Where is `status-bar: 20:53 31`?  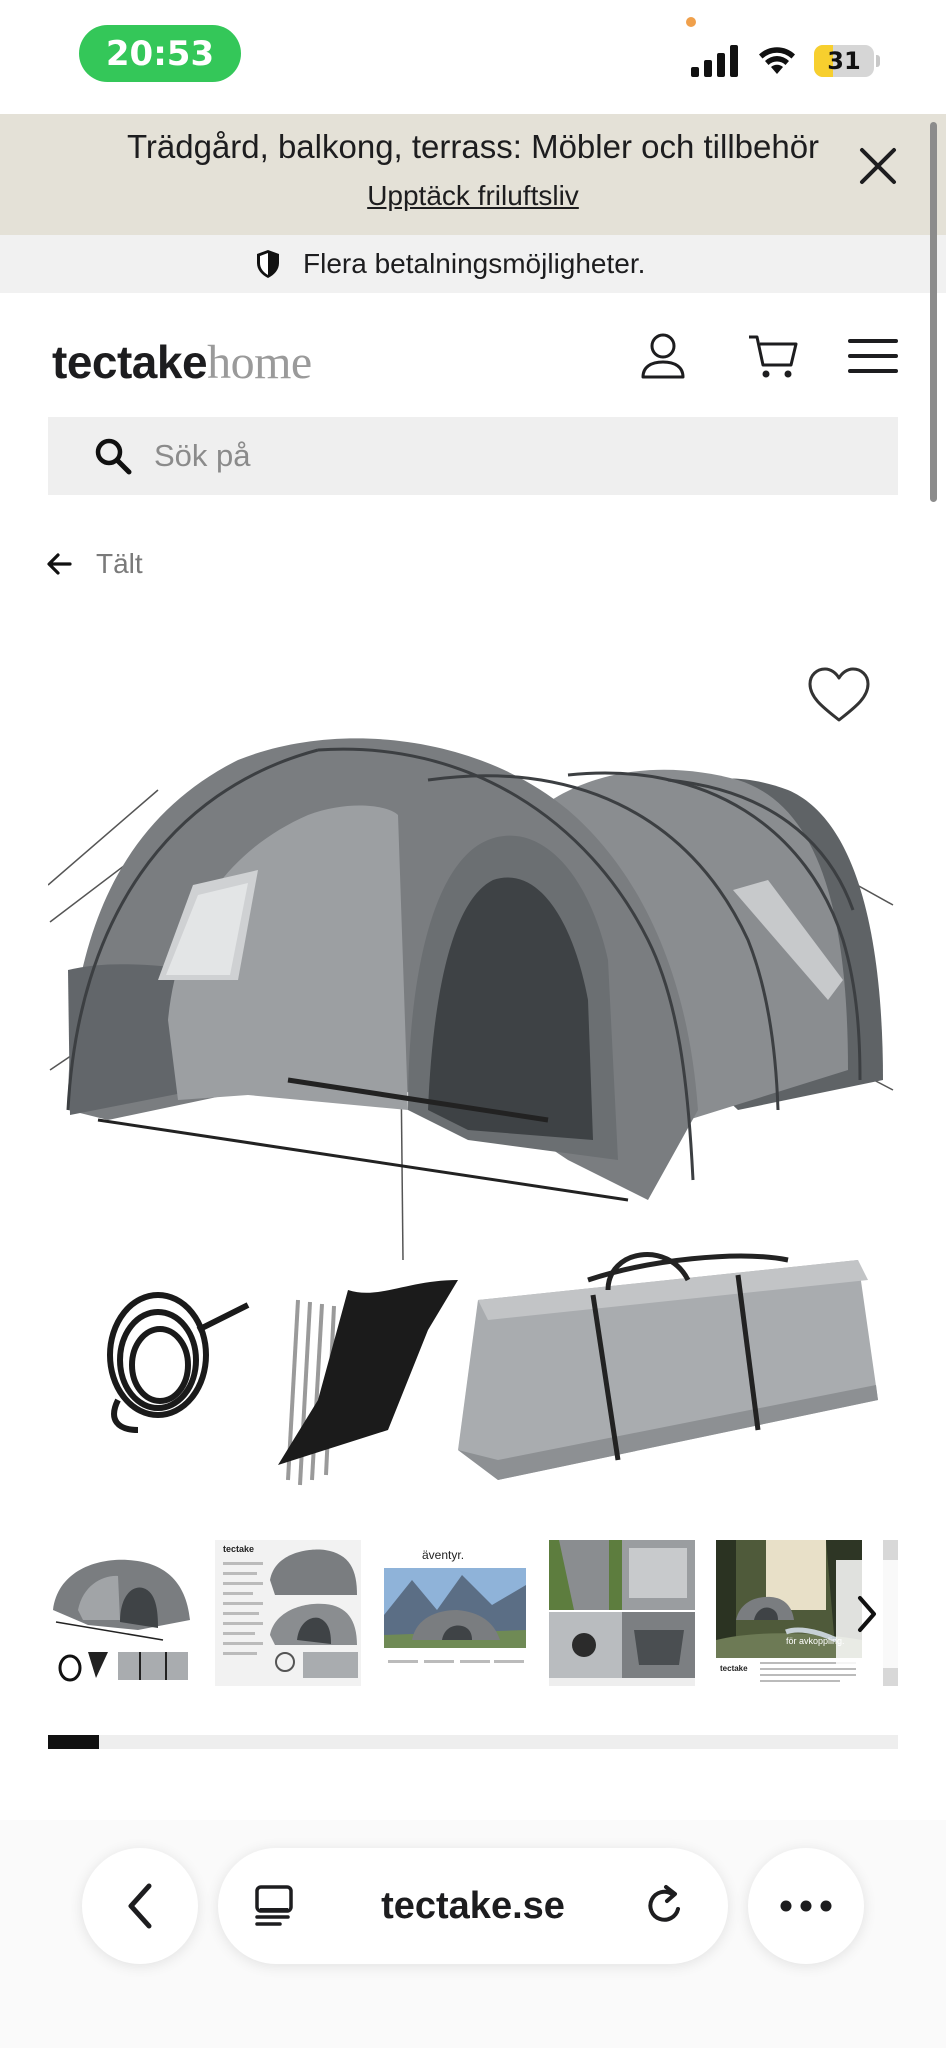 status-bar: 20:53 31 is located at coordinates (473, 57).